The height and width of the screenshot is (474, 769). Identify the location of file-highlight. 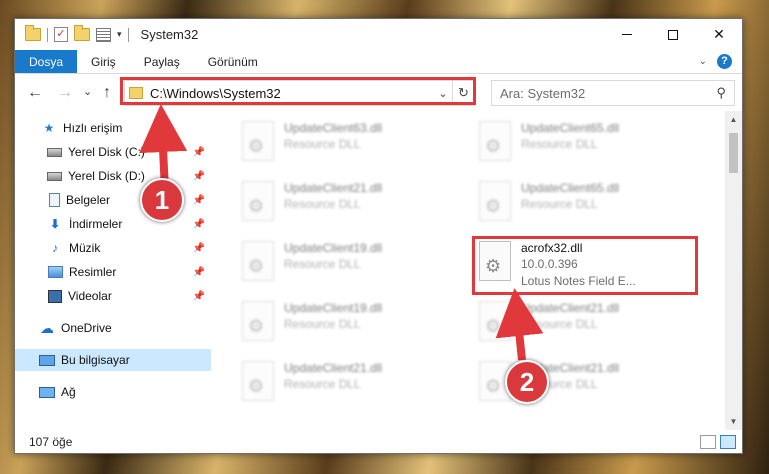
(585, 265).